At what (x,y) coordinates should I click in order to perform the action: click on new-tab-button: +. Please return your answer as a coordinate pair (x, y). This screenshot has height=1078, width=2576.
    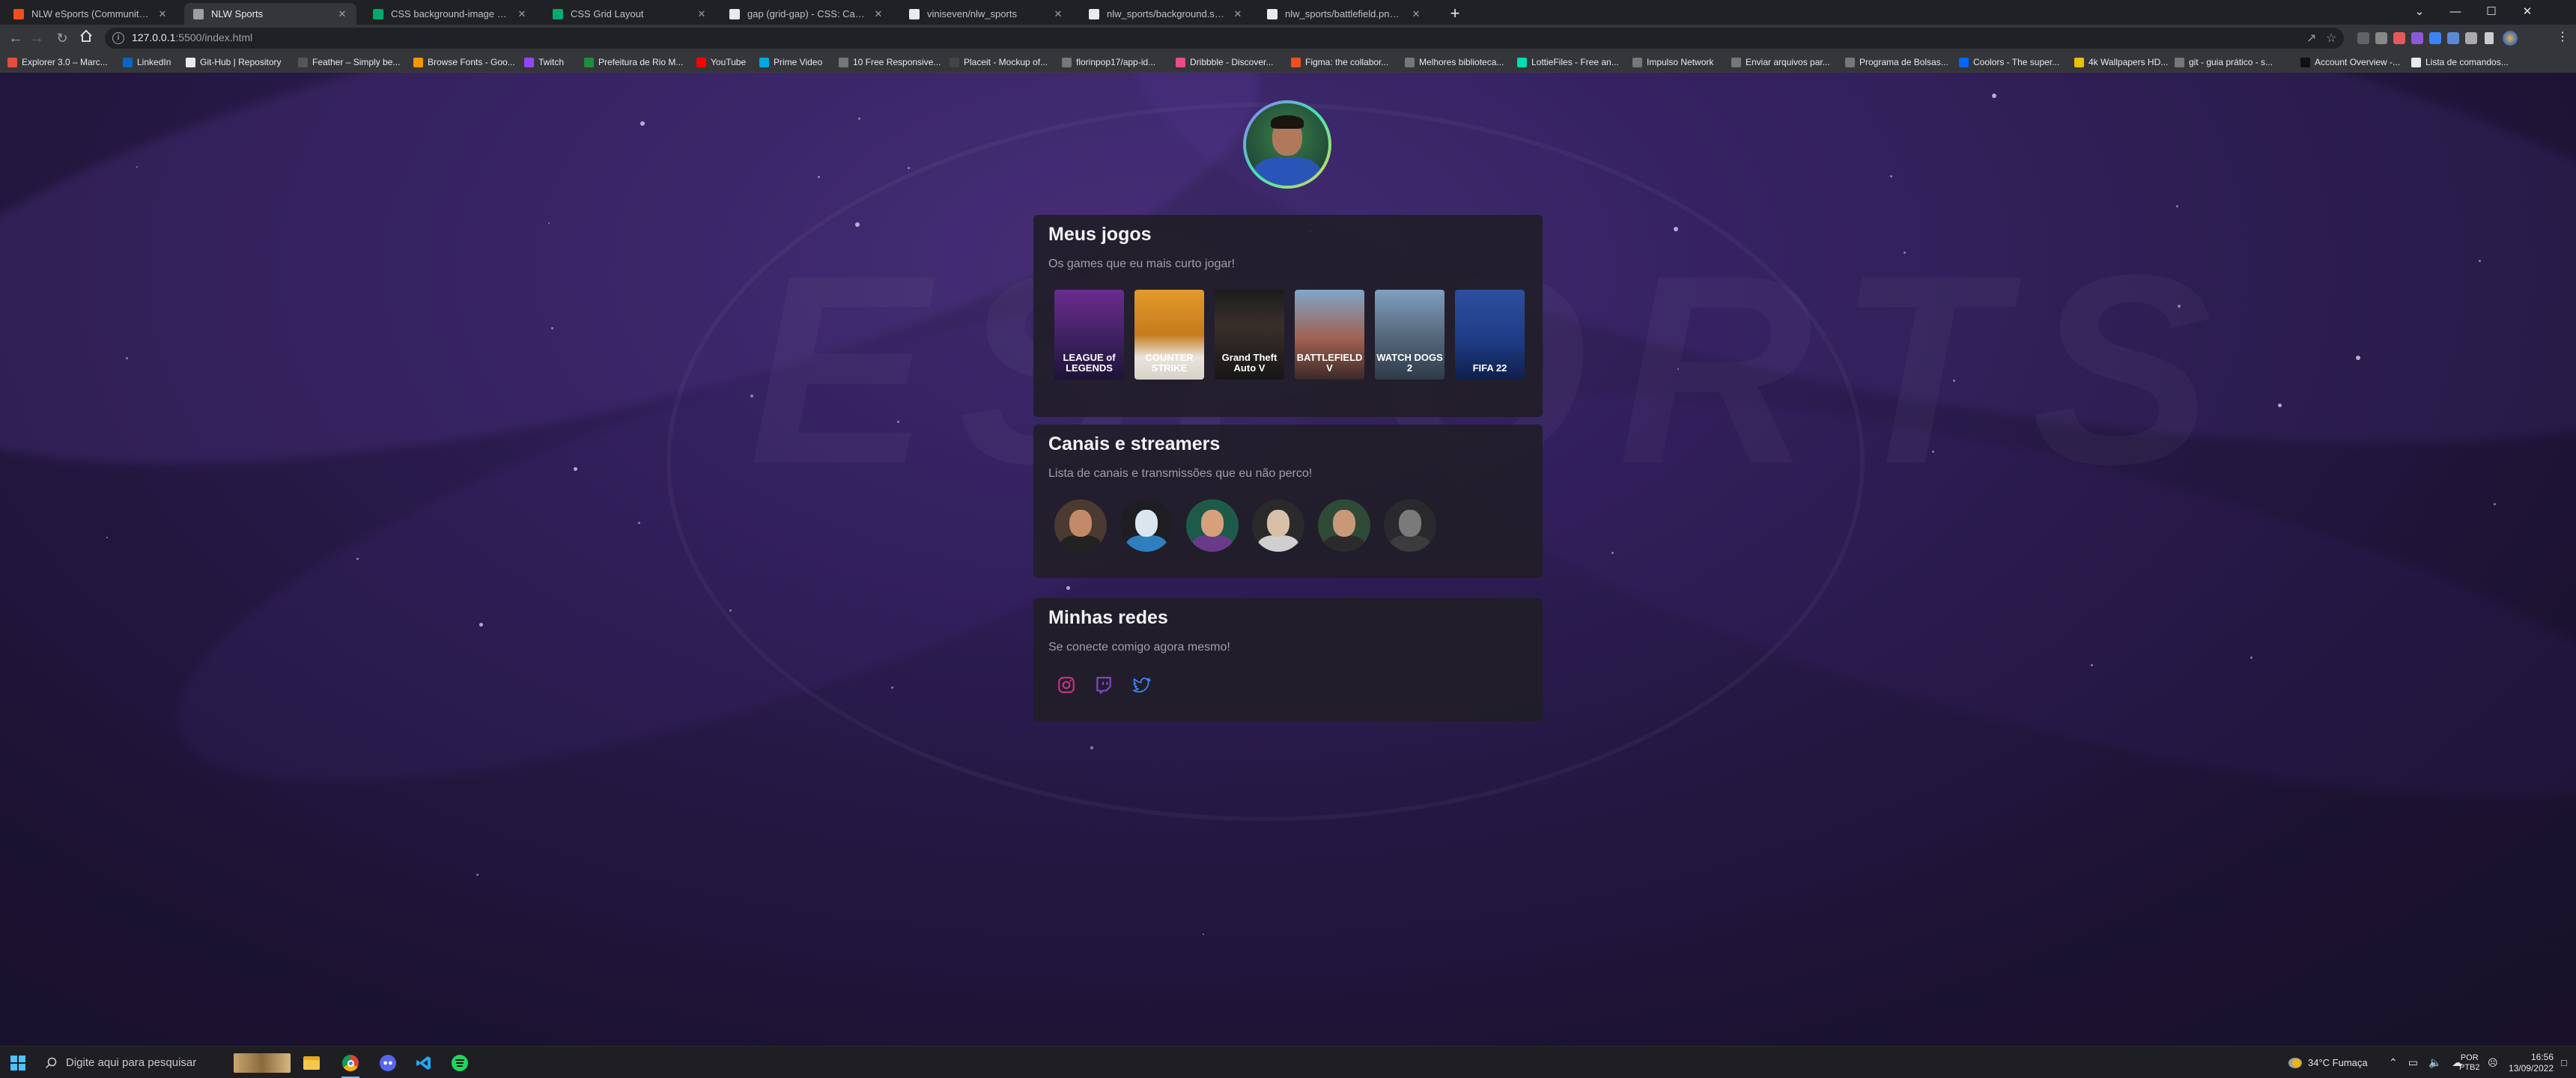
    Looking at the image, I should click on (1455, 14).